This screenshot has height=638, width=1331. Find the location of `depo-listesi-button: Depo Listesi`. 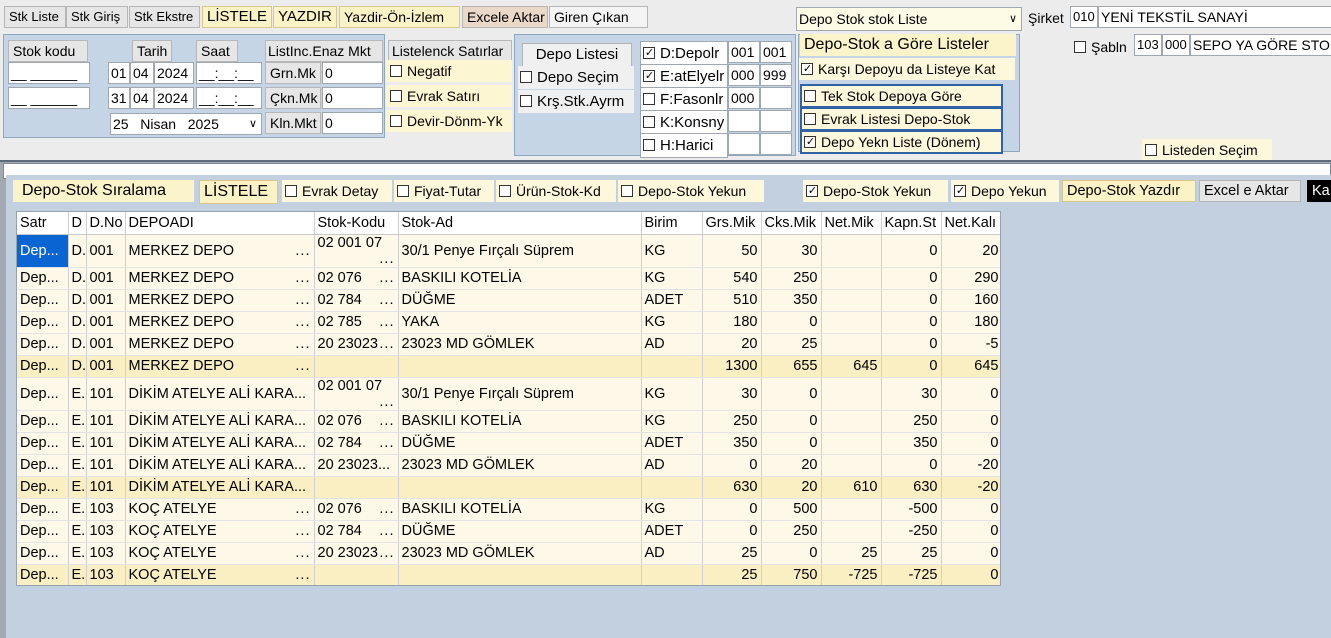

depo-listesi-button: Depo Listesi is located at coordinates (577, 55).